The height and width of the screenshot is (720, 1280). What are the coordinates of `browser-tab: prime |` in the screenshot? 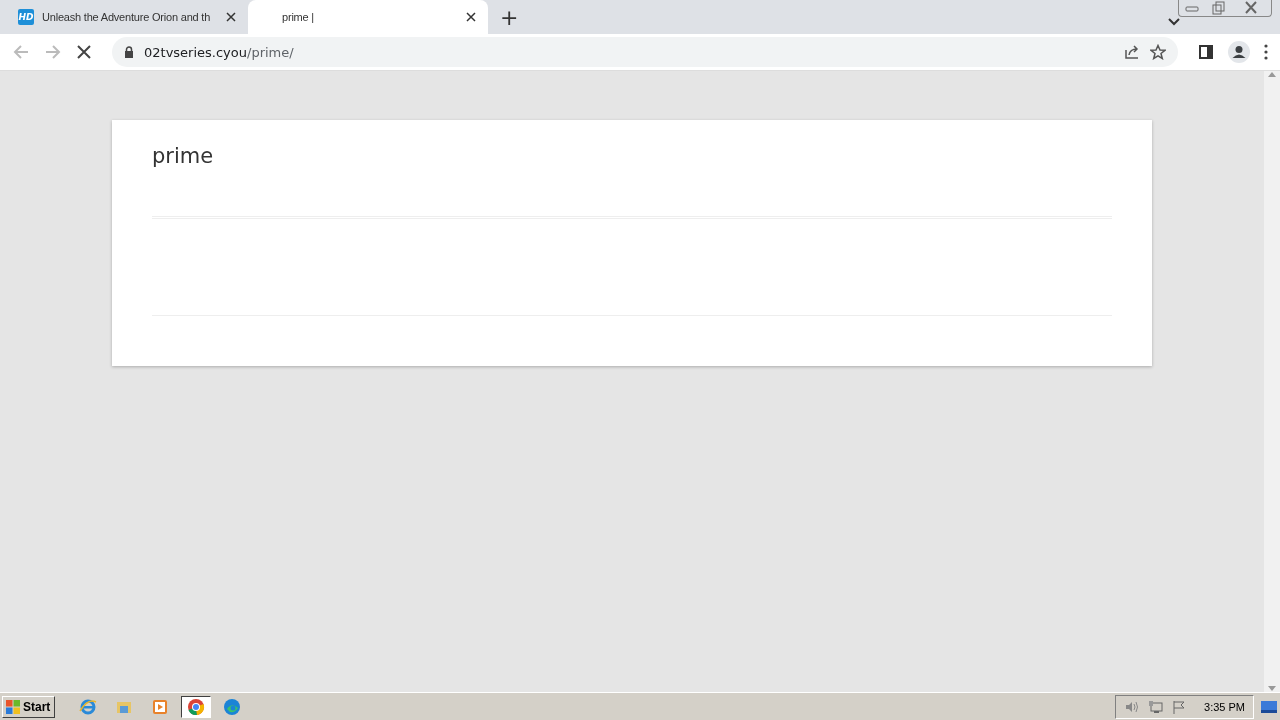 It's located at (368, 17).